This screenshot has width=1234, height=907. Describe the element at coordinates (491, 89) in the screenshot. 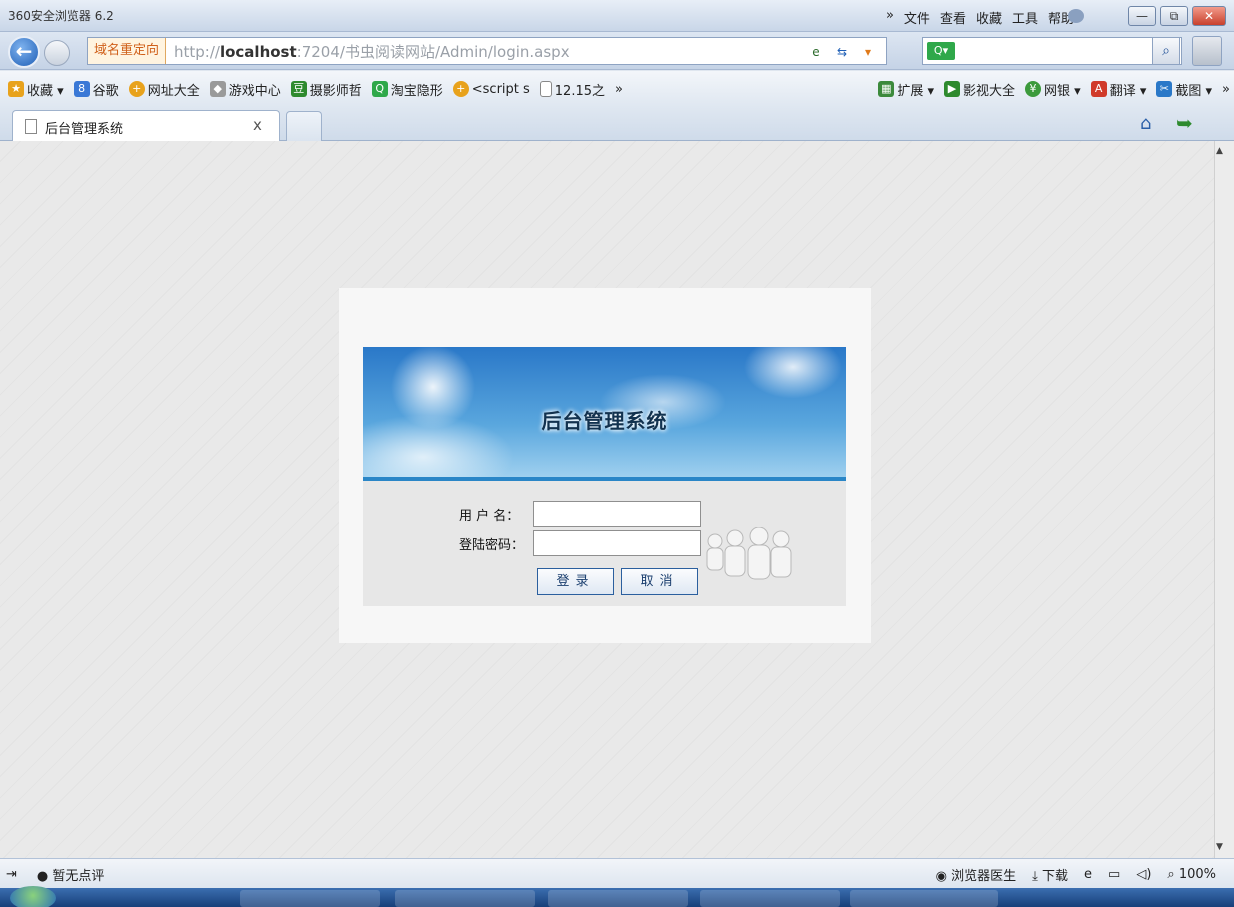

I see `favorite-item: + <script s` at that location.